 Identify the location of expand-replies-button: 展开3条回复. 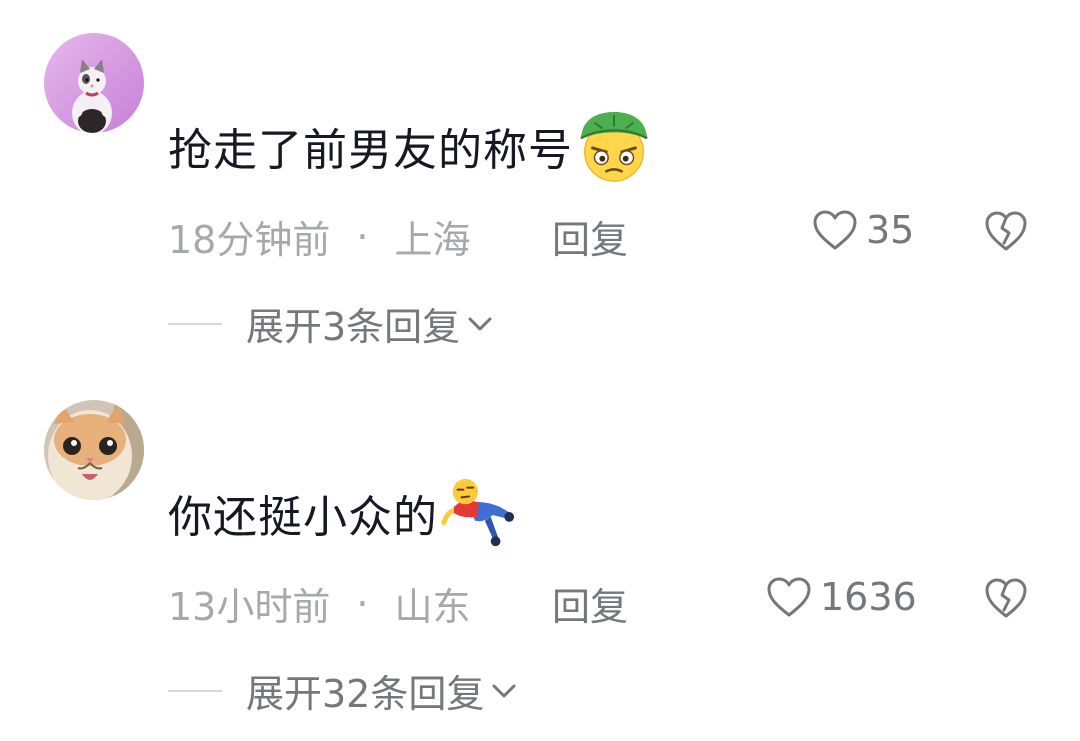
(331, 323).